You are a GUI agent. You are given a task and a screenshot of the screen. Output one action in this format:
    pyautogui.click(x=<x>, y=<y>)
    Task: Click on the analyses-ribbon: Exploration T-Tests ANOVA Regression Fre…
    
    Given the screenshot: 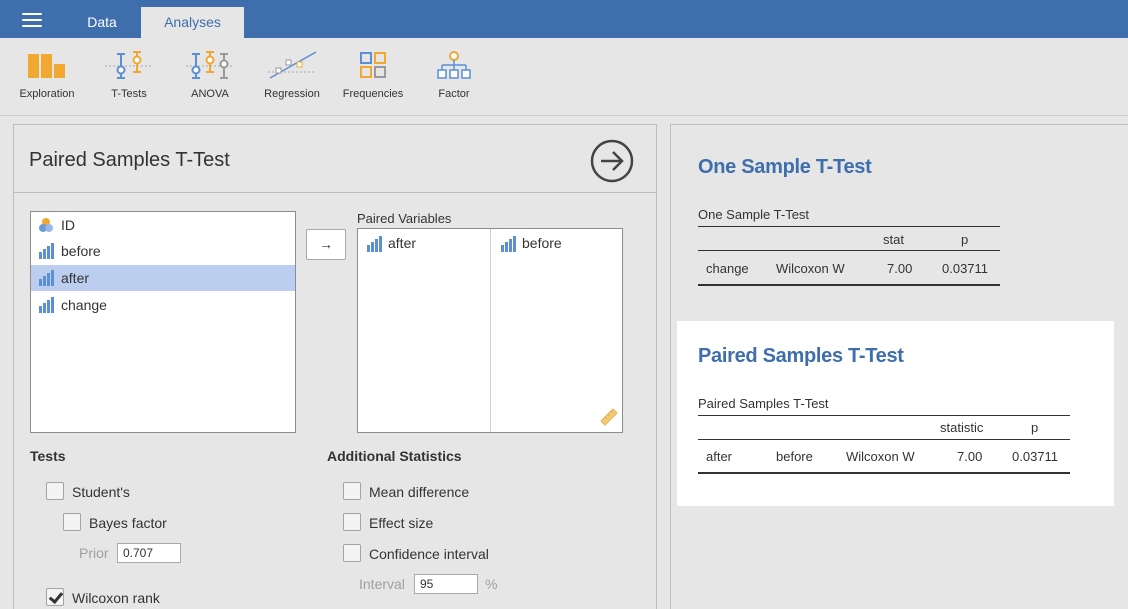 What is the action you would take?
    pyautogui.click(x=564, y=77)
    